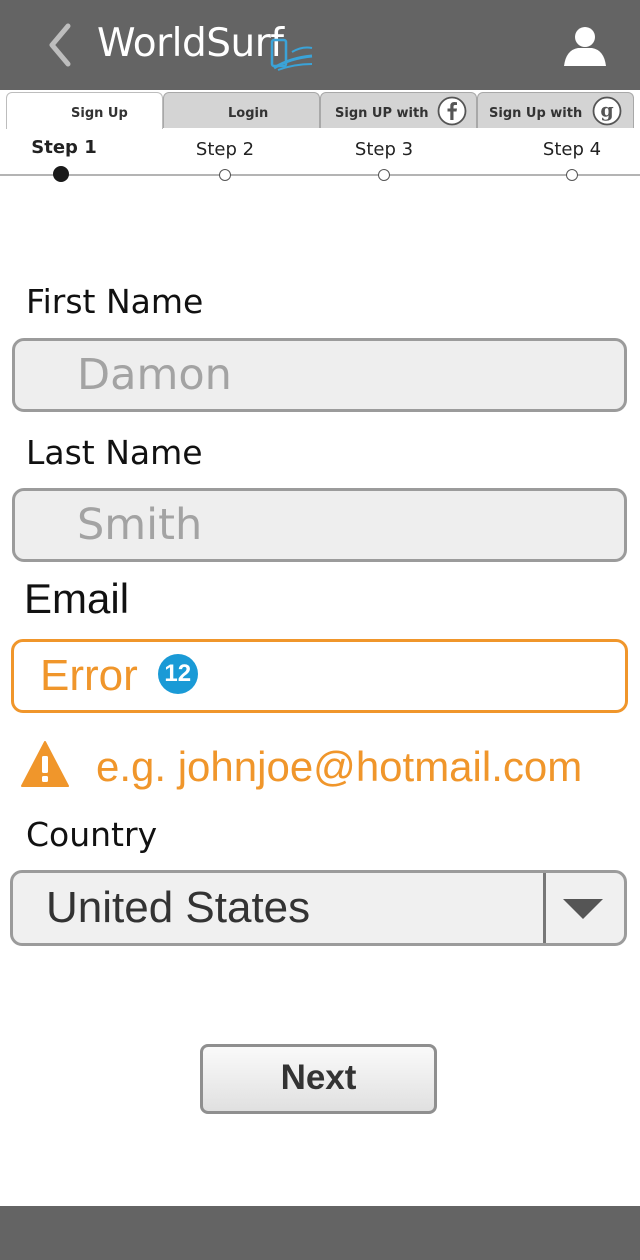  I want to click on first-name-field: Damon, so click(319, 375).